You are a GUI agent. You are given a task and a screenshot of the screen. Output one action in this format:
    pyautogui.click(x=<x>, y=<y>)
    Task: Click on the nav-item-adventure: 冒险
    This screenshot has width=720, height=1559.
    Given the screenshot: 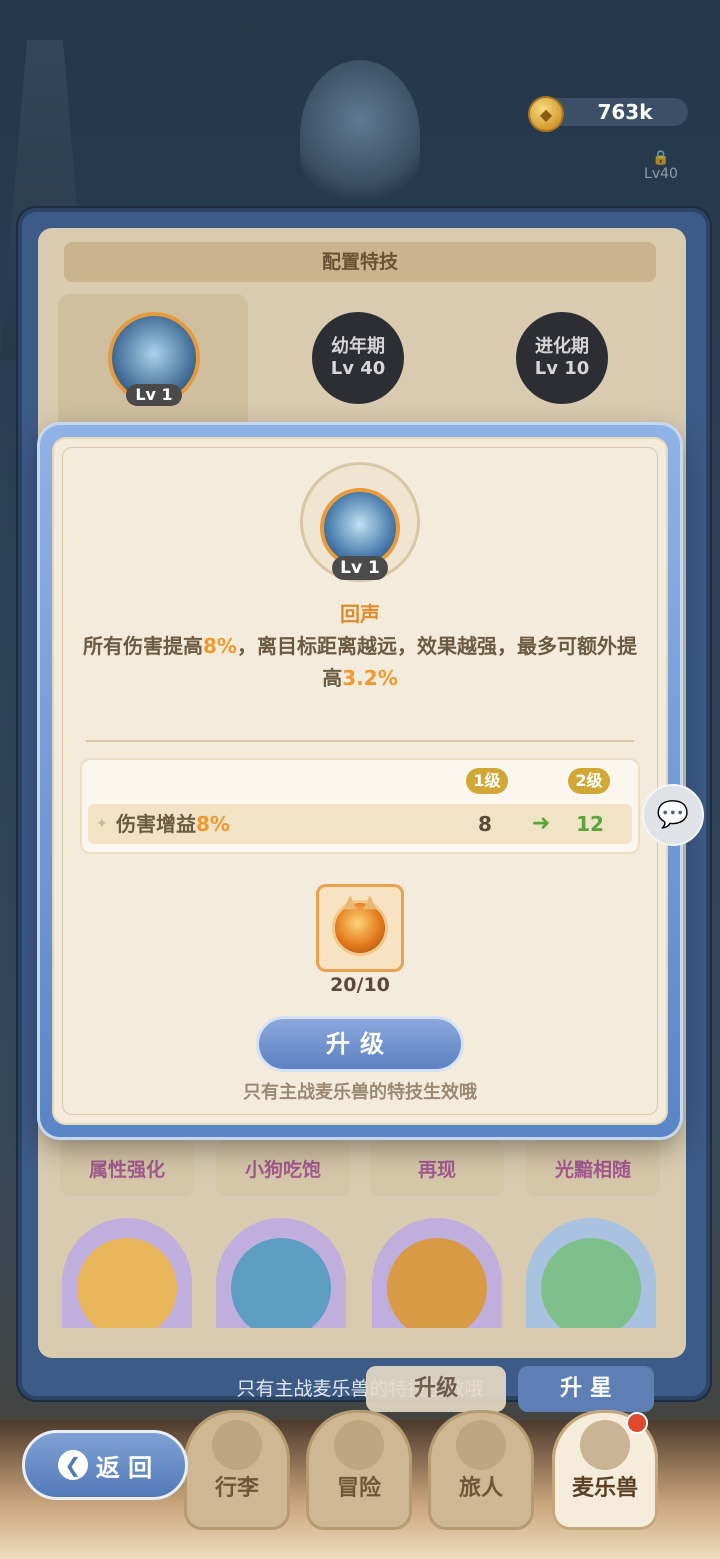 What is the action you would take?
    pyautogui.click(x=359, y=1470)
    